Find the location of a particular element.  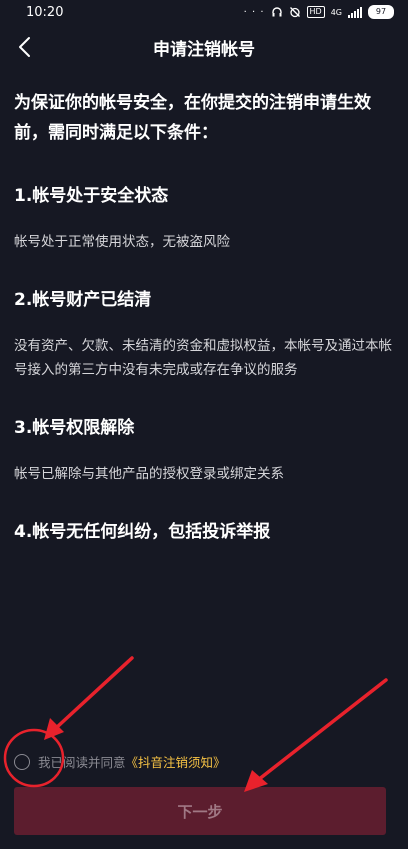

next-step-button: 下一步 is located at coordinates (200, 811).